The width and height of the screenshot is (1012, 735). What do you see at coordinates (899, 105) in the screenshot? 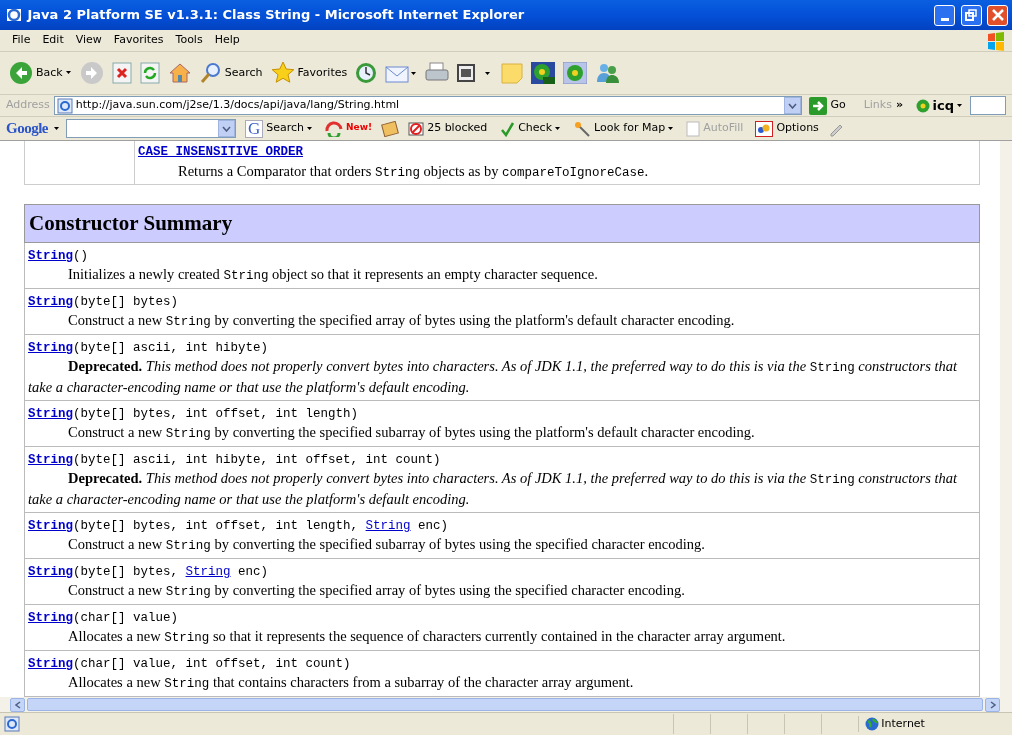
I see `chevron-button: »` at bounding box center [899, 105].